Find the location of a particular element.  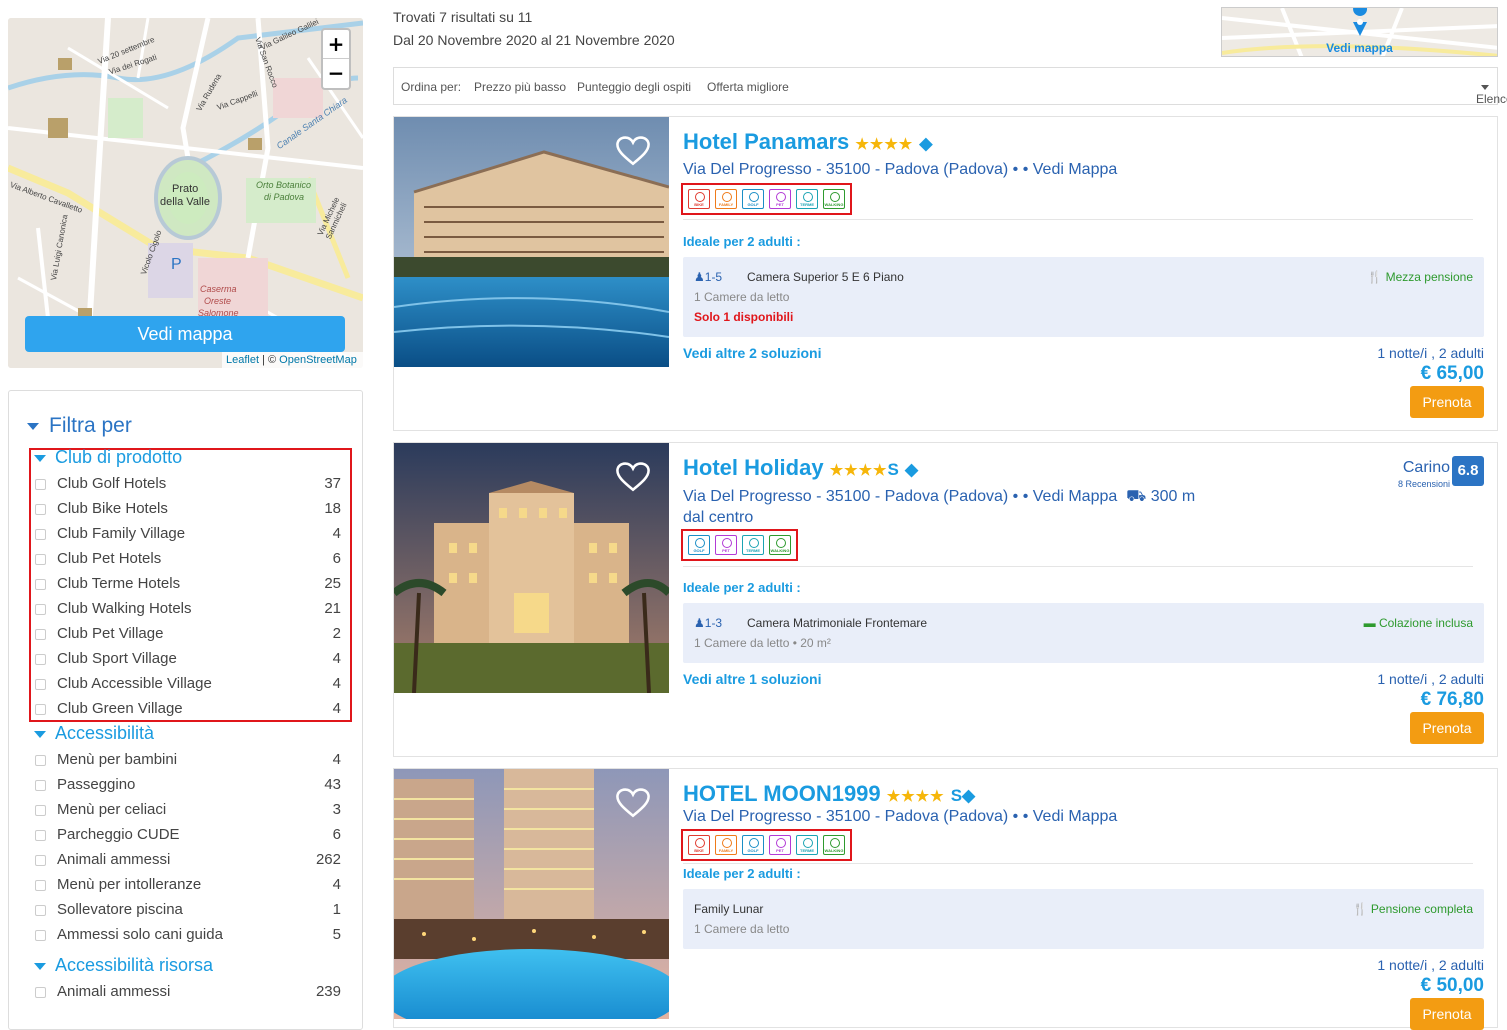

filter-option-count: 43 is located at coordinates (332, 784).